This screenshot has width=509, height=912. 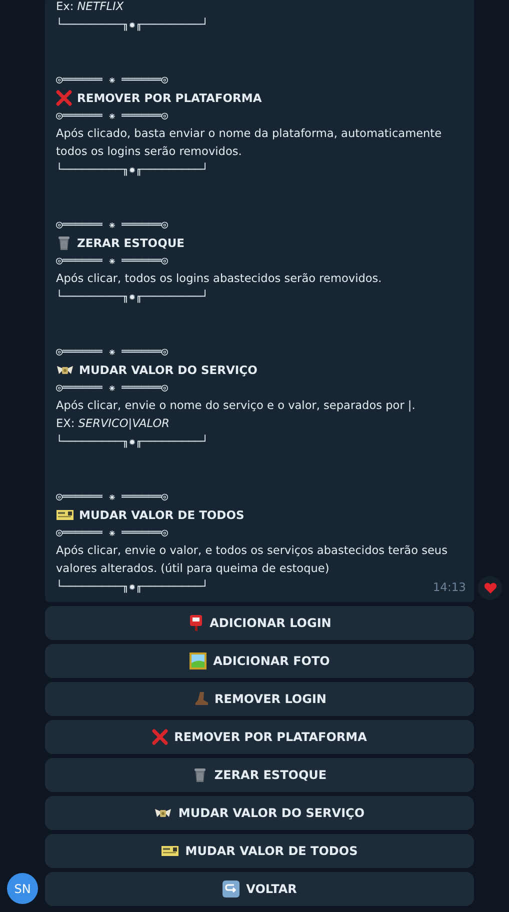 What do you see at coordinates (259, 889) in the screenshot?
I see `keyboard-button: VOLTAR` at bounding box center [259, 889].